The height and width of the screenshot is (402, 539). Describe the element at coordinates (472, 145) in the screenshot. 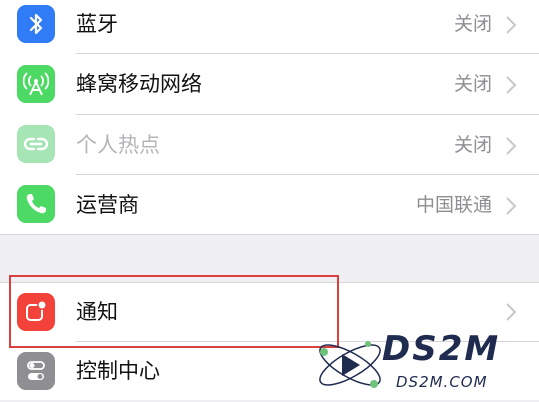

I see `personal-hotspot-value: 关闭` at that location.